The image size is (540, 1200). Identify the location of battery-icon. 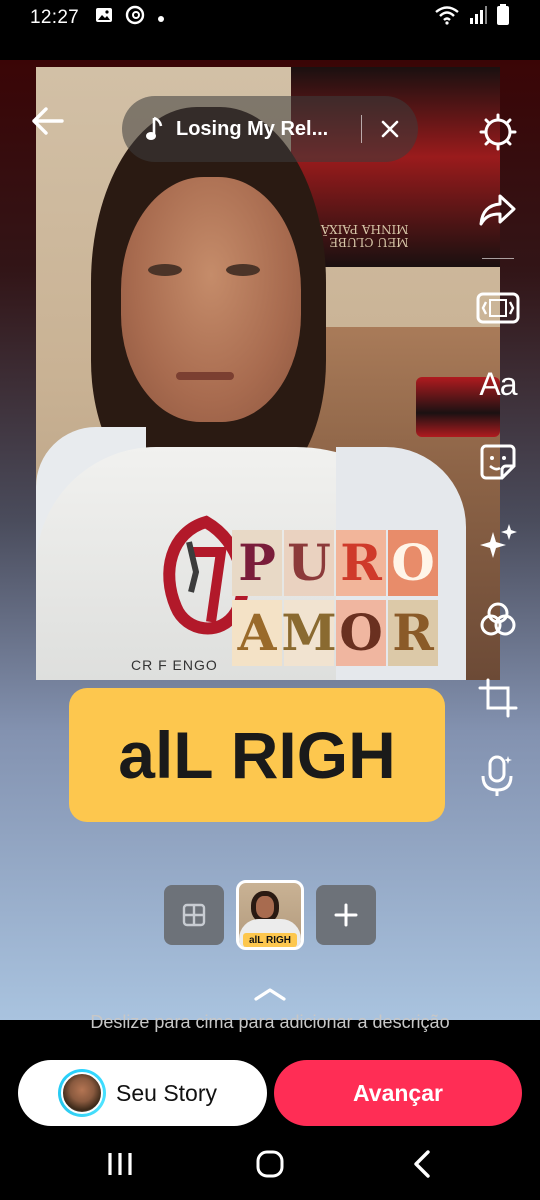
(503, 18).